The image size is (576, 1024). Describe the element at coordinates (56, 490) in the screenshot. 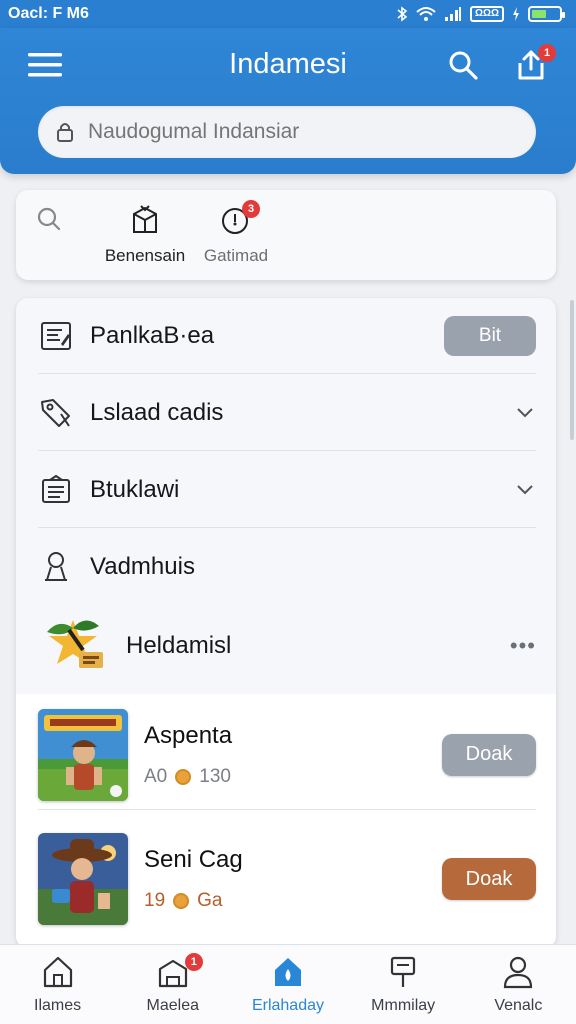

I see `newspaper-icon` at that location.